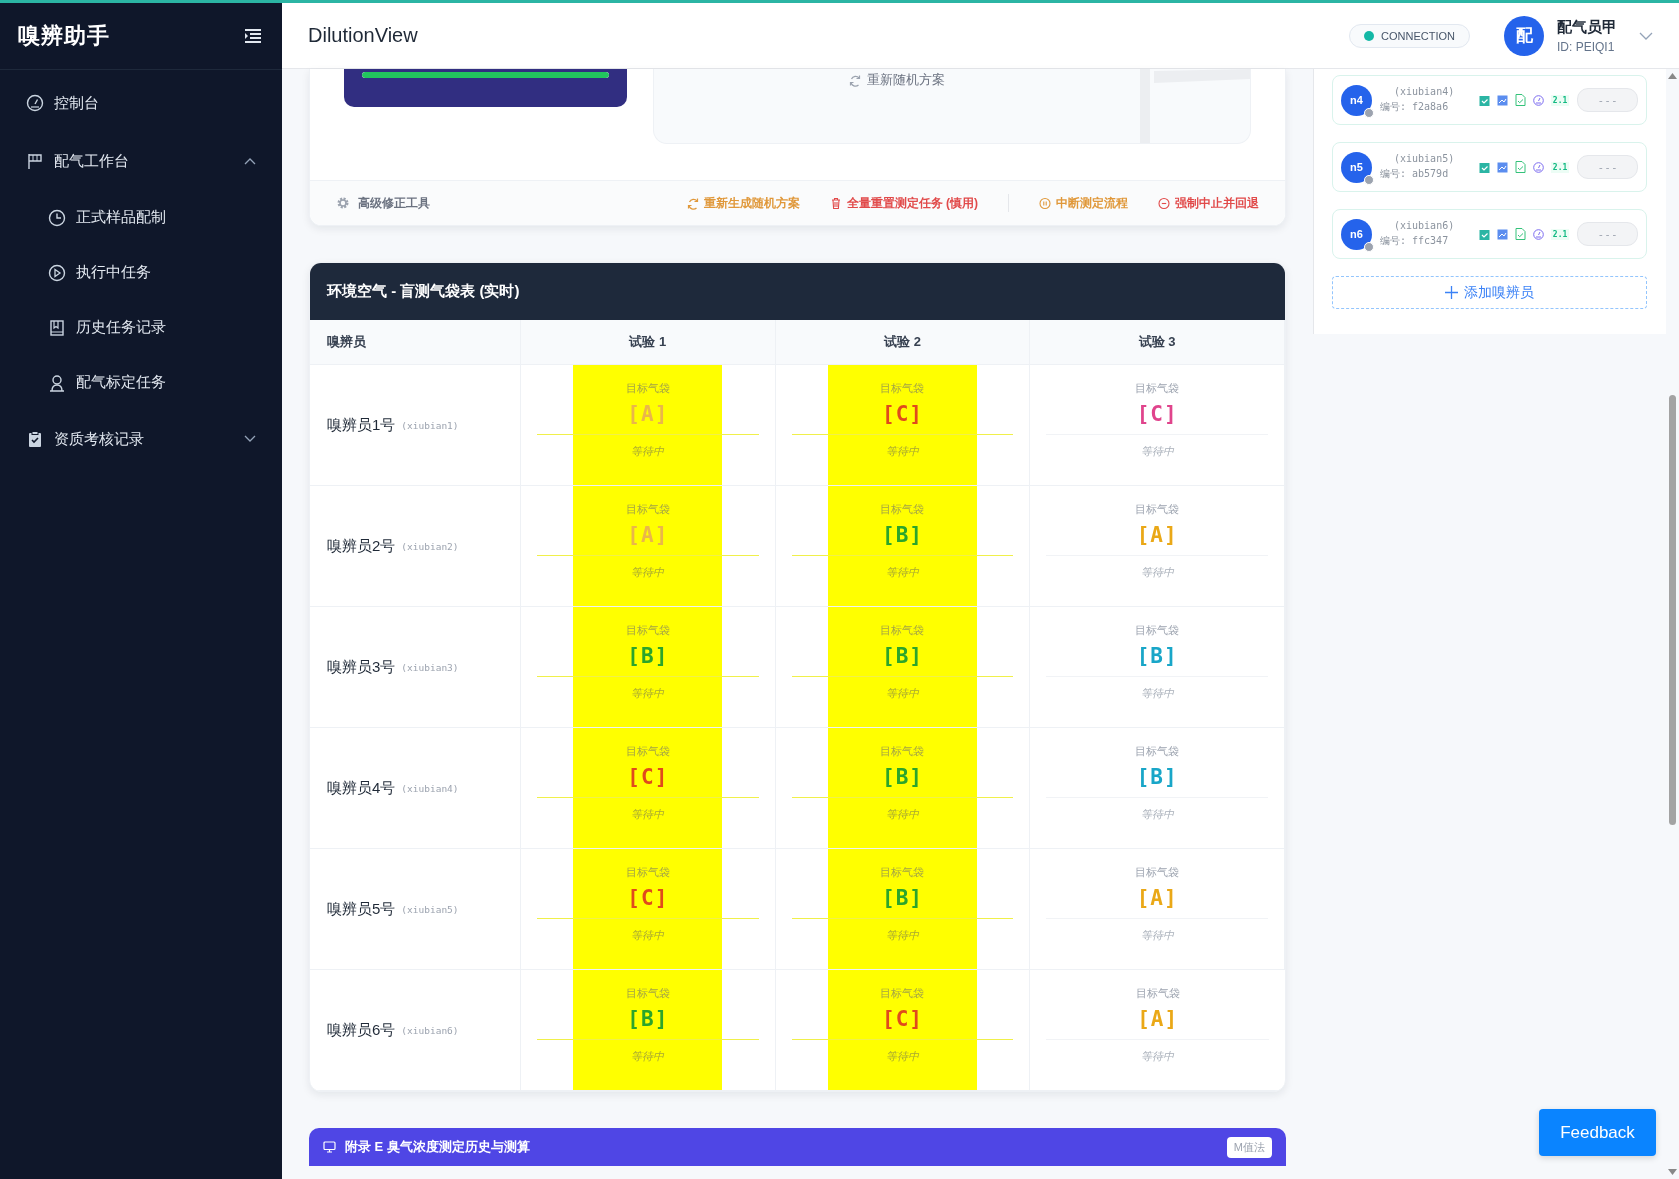 This screenshot has height=1179, width=1679. What do you see at coordinates (141, 161) in the screenshot?
I see `menu-item: 配气工作台` at bounding box center [141, 161].